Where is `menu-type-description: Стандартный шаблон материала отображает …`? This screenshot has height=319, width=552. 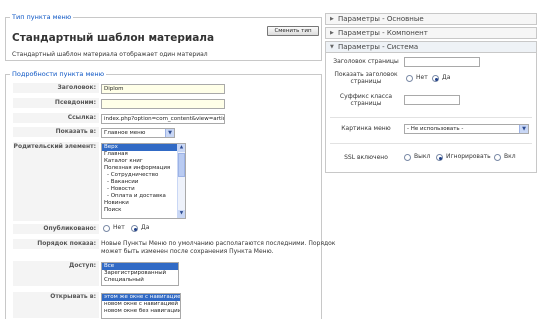 menu-type-description: Стандартный шаблон материала отображает … is located at coordinates (110, 54).